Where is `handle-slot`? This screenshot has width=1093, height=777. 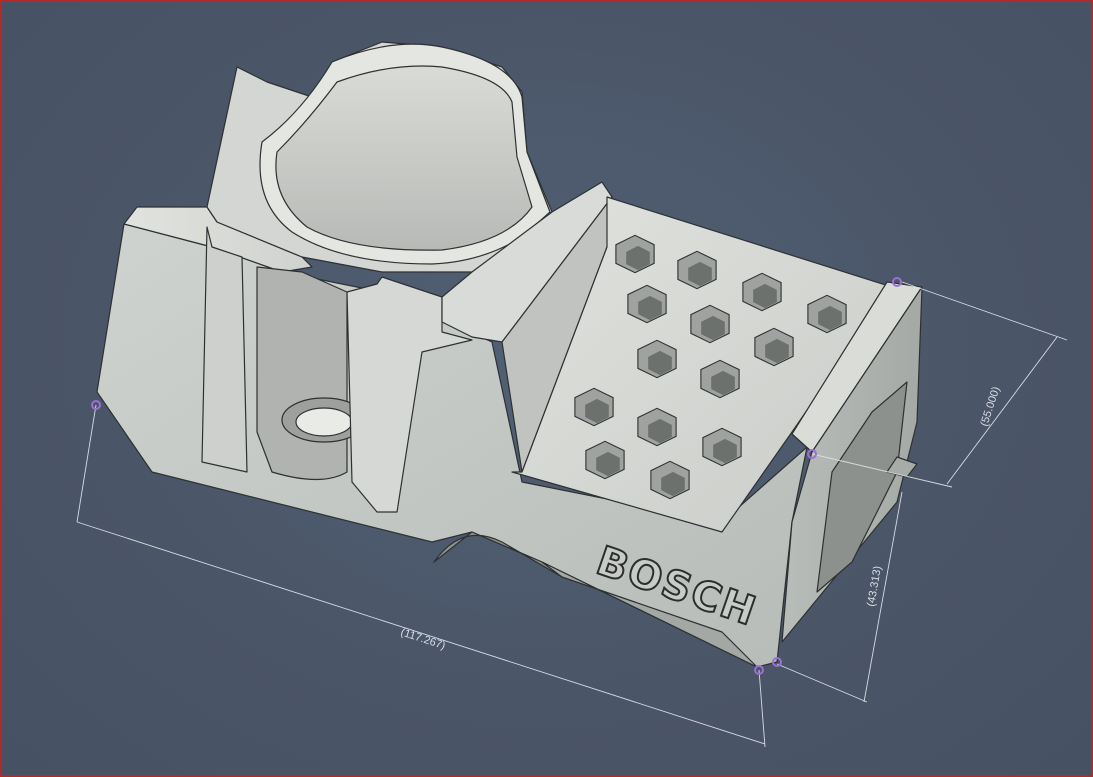
handle-slot is located at coordinates (302, 373).